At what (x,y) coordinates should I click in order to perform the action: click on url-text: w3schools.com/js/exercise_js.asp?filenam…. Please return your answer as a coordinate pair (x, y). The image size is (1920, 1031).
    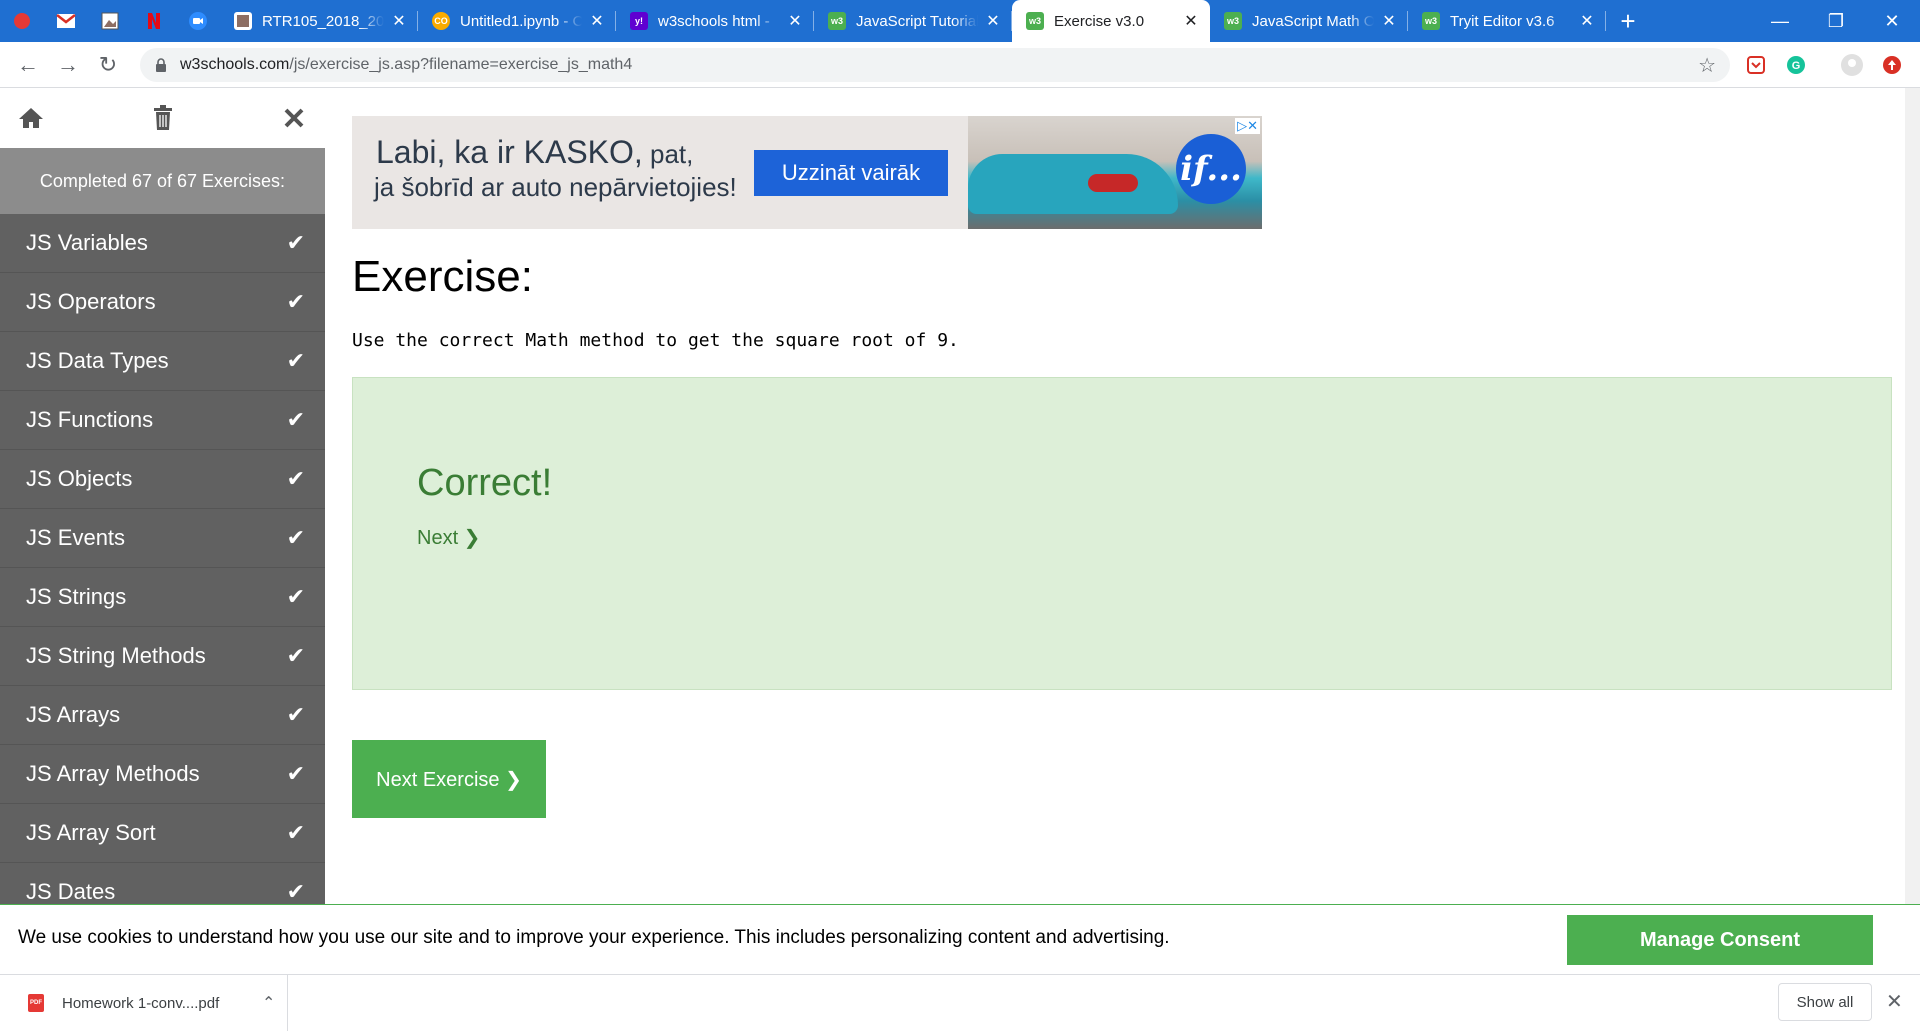
    Looking at the image, I should click on (406, 65).